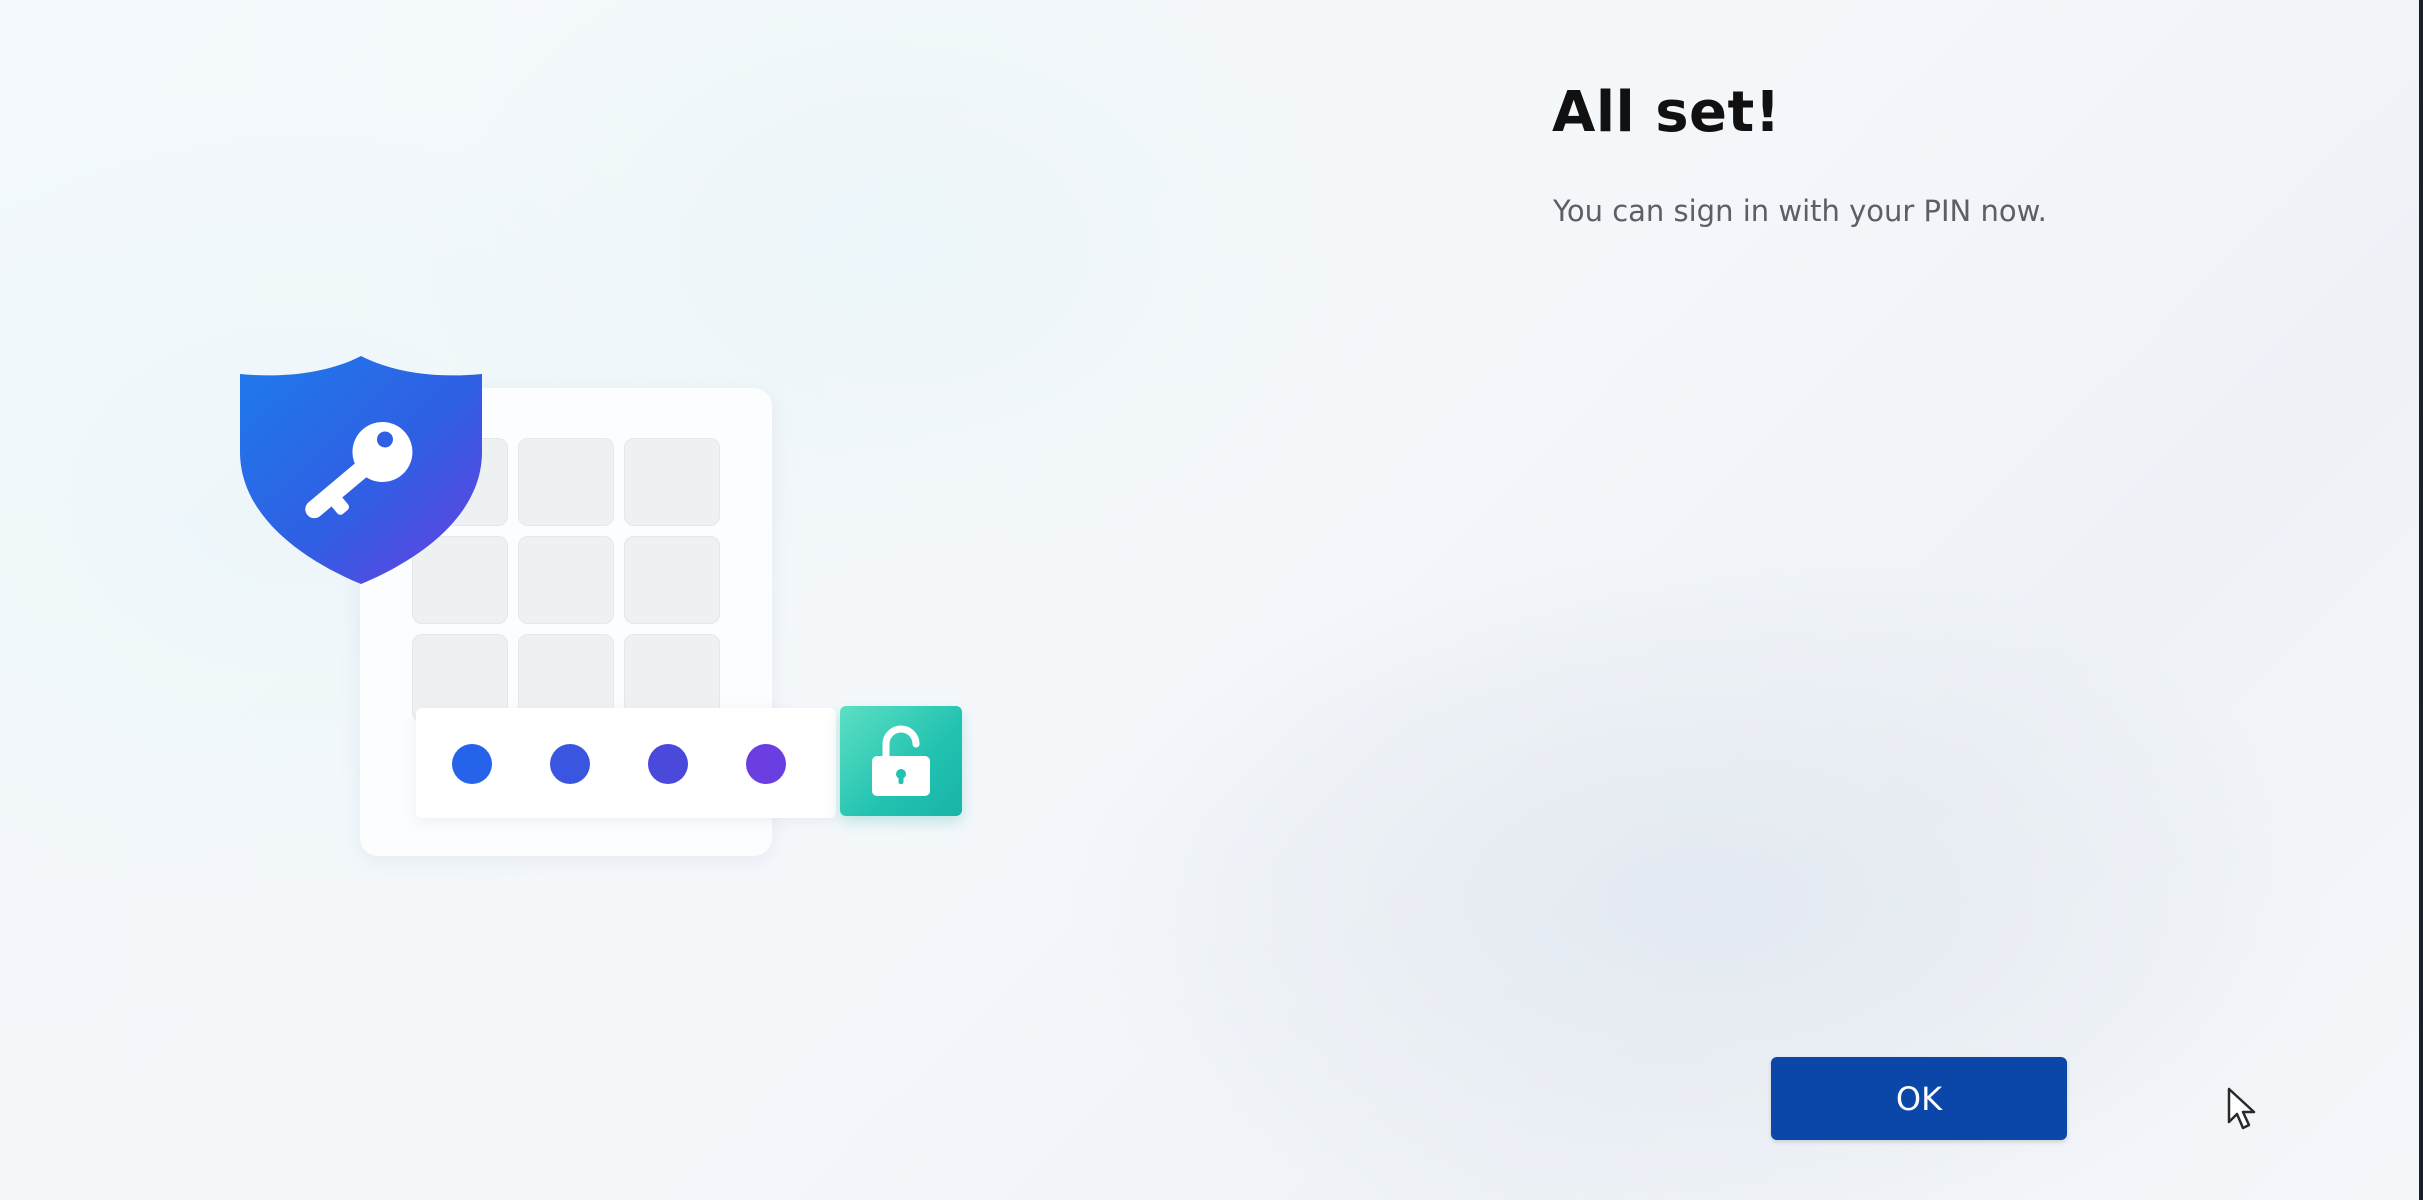  I want to click on shield-key-icon, so click(361, 470).